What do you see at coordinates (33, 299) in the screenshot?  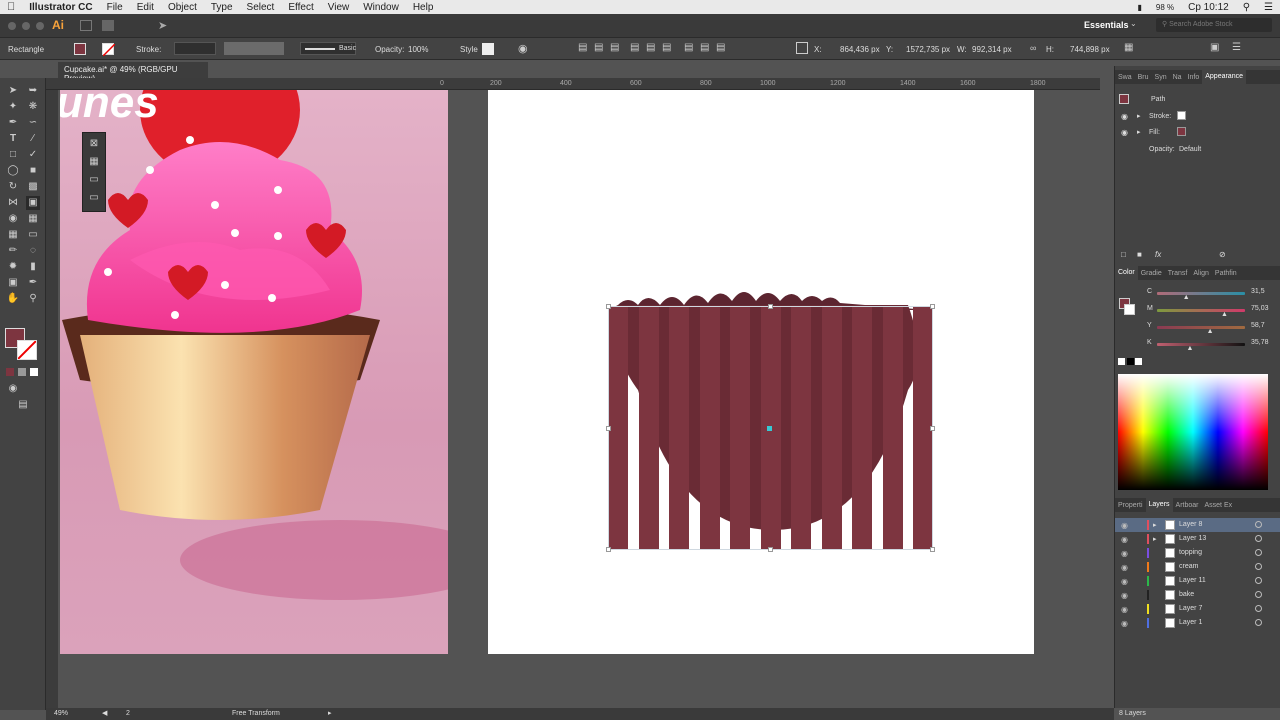 I see `zoom-tool-icon: ⚲` at bounding box center [33, 299].